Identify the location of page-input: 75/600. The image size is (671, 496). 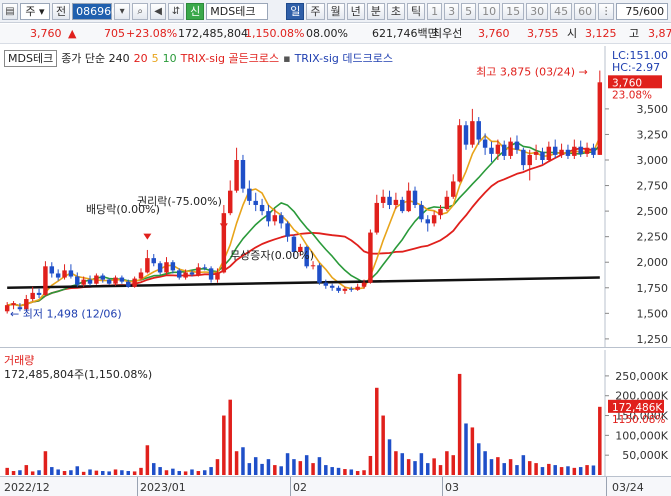
(642, 11).